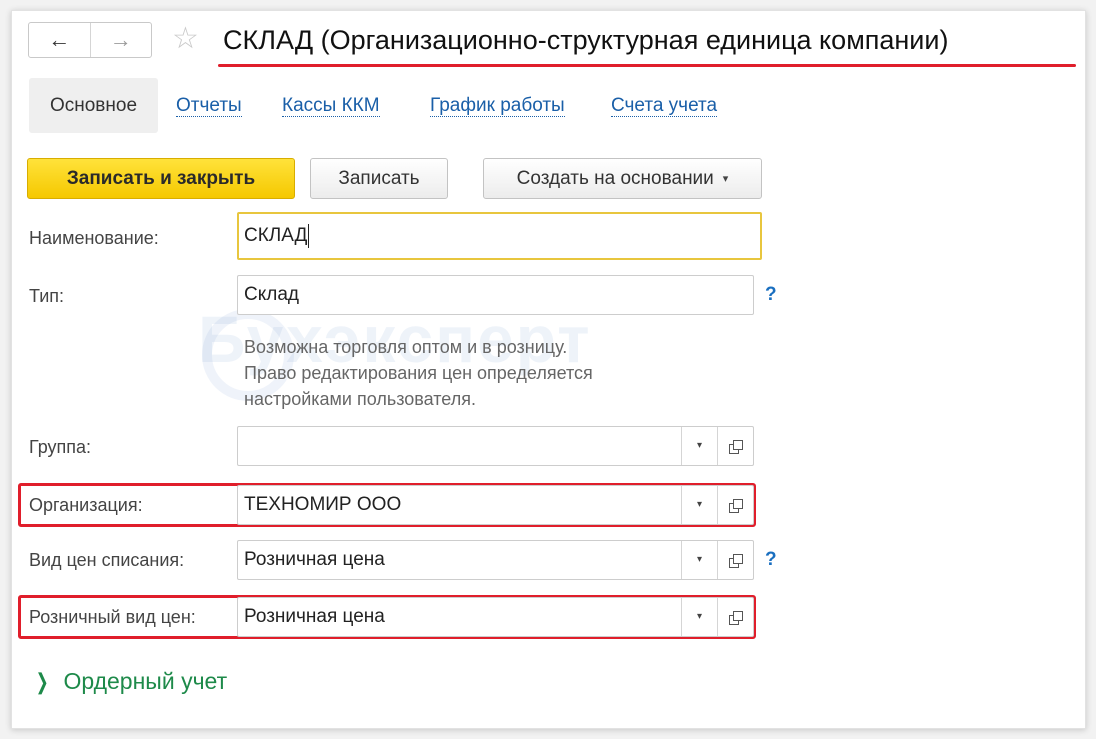 The height and width of the screenshot is (739, 1096). What do you see at coordinates (615, 178) in the screenshot?
I see `create-based-on-label: Создать на основании` at bounding box center [615, 178].